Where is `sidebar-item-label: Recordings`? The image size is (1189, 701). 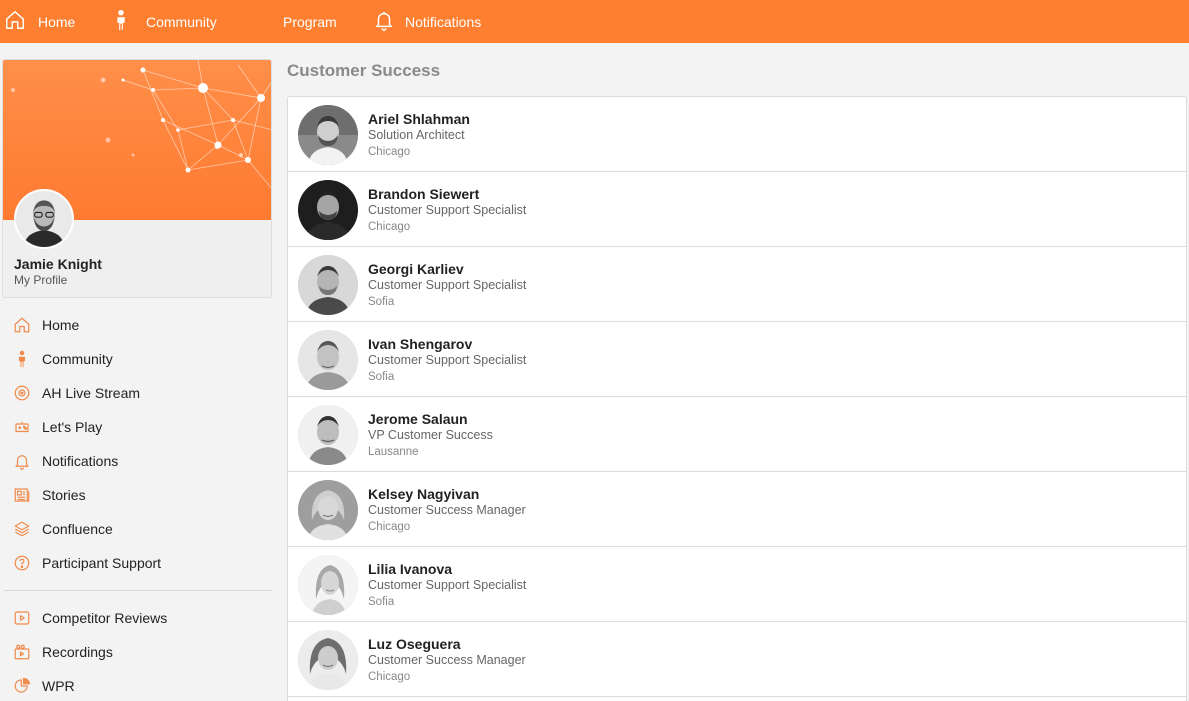 sidebar-item-label: Recordings is located at coordinates (77, 652).